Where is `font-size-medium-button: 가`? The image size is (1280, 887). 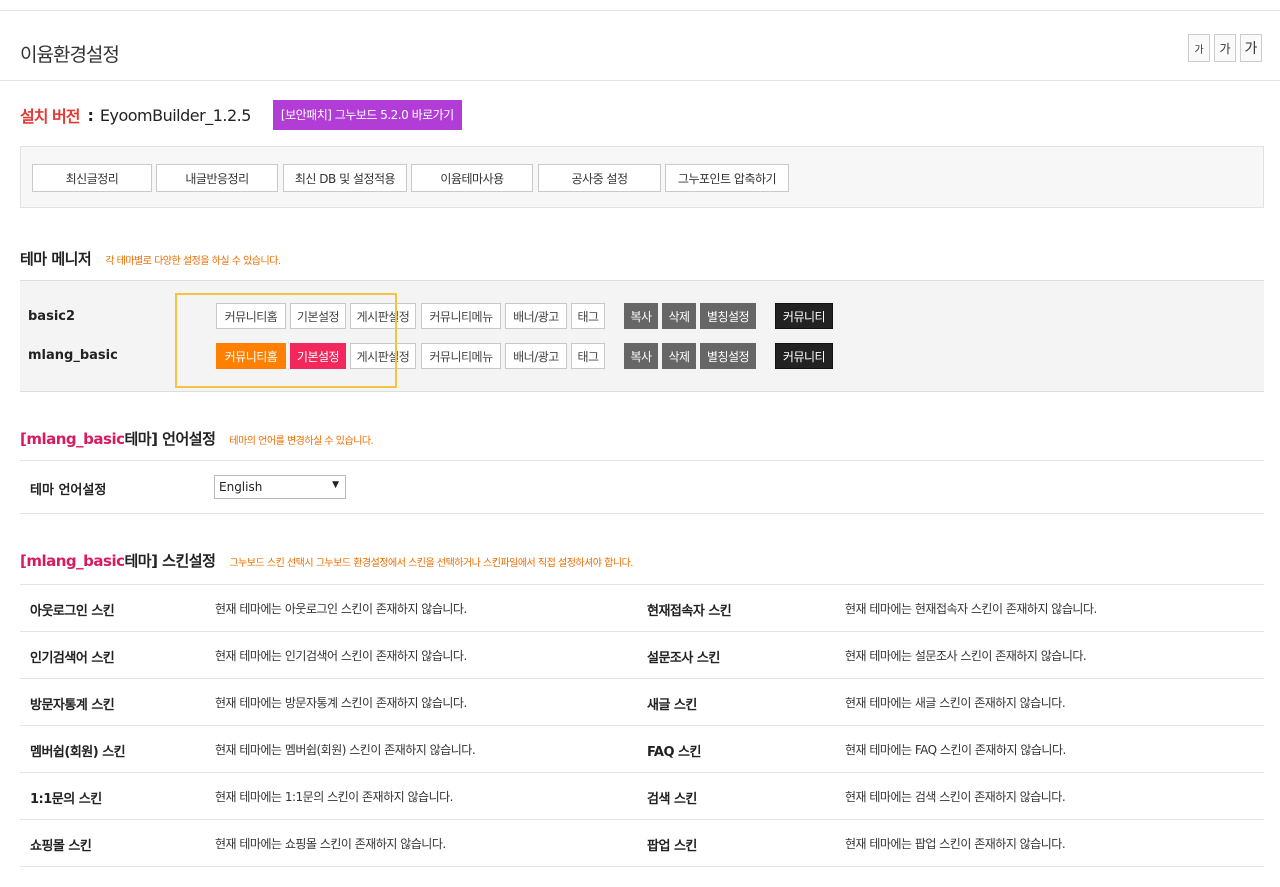
font-size-medium-button: 가 is located at coordinates (1225, 48).